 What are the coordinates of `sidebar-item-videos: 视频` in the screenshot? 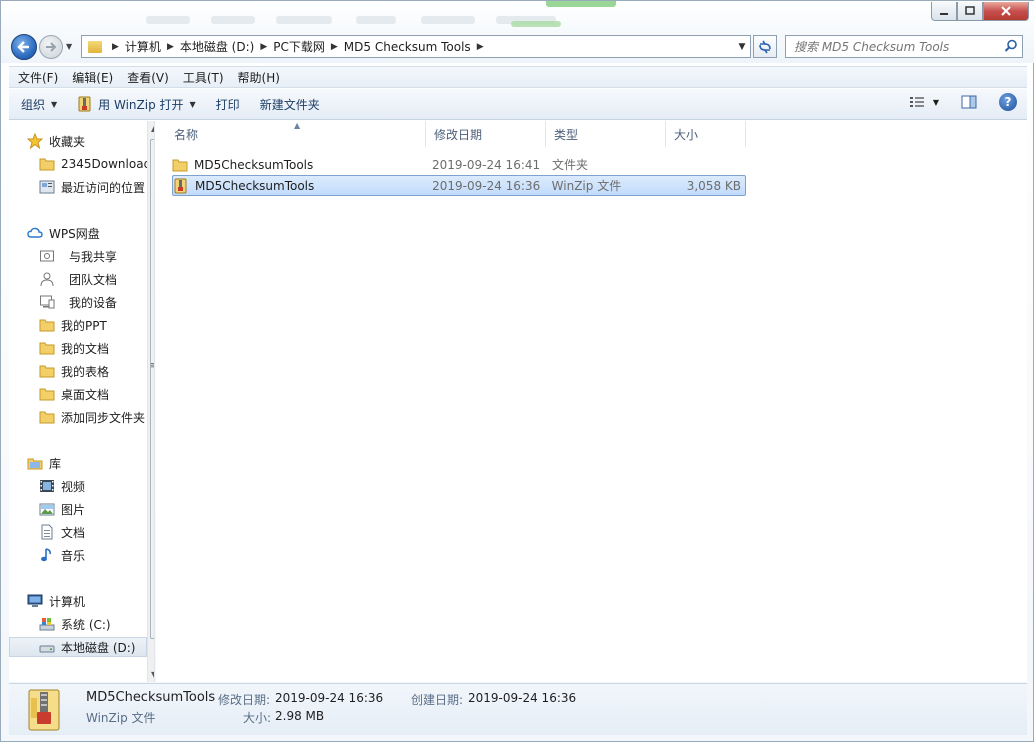 It's located at (96, 486).